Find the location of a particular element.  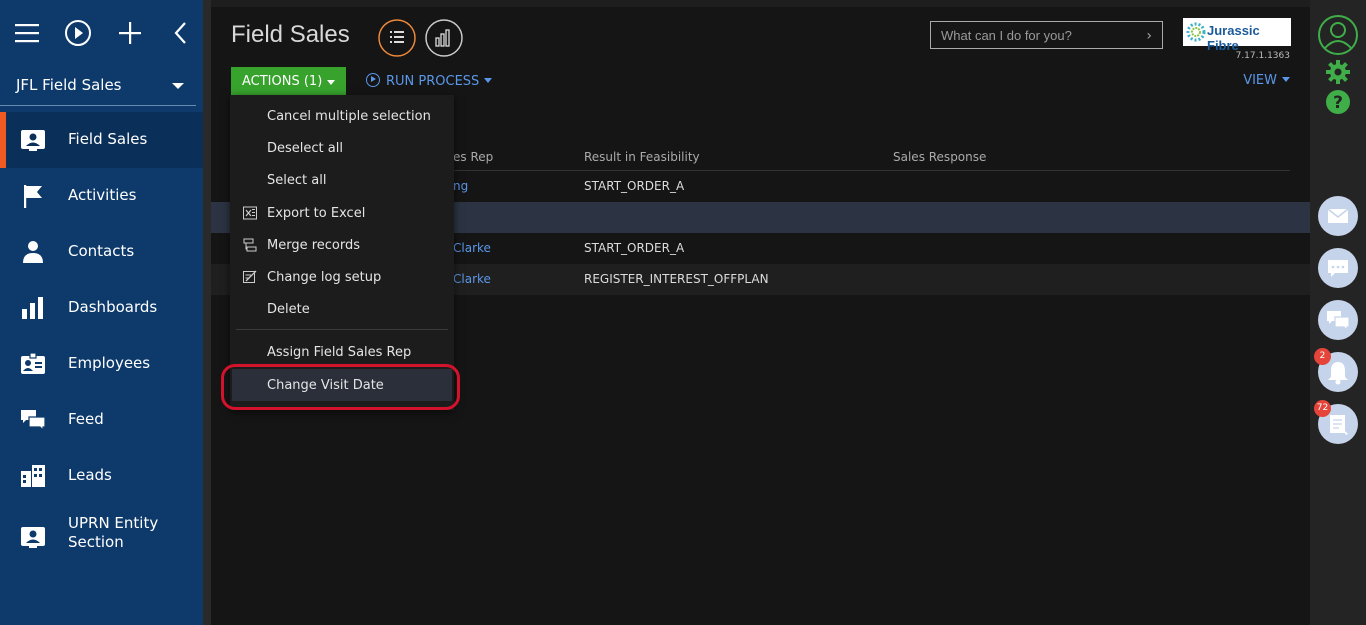

id-badge-icon is located at coordinates (33, 363).